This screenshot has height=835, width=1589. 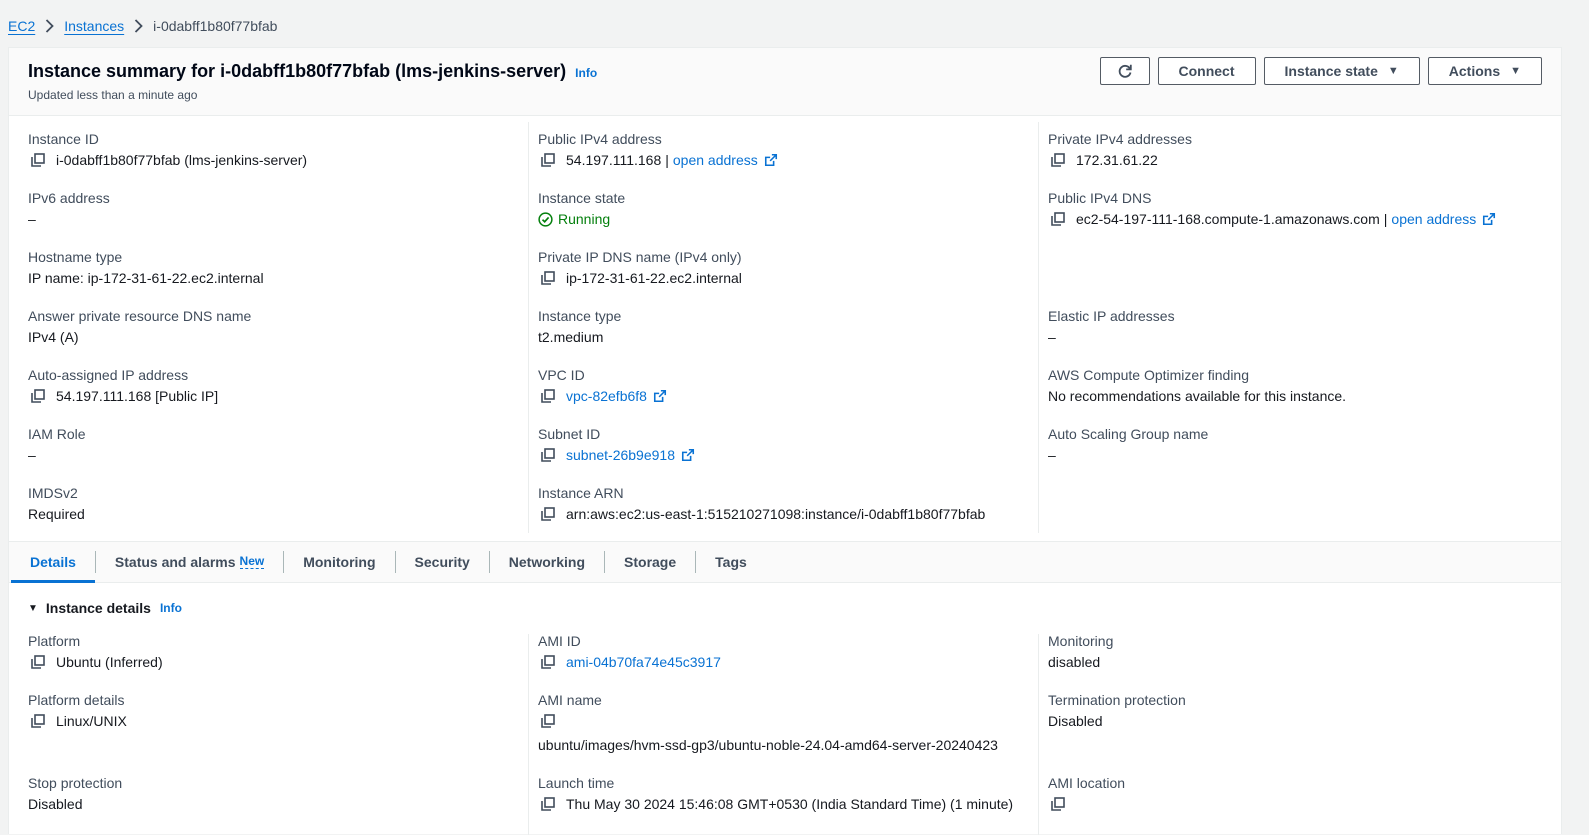 What do you see at coordinates (1081, 651) in the screenshot?
I see `field-monitoring: Monitoring disabled` at bounding box center [1081, 651].